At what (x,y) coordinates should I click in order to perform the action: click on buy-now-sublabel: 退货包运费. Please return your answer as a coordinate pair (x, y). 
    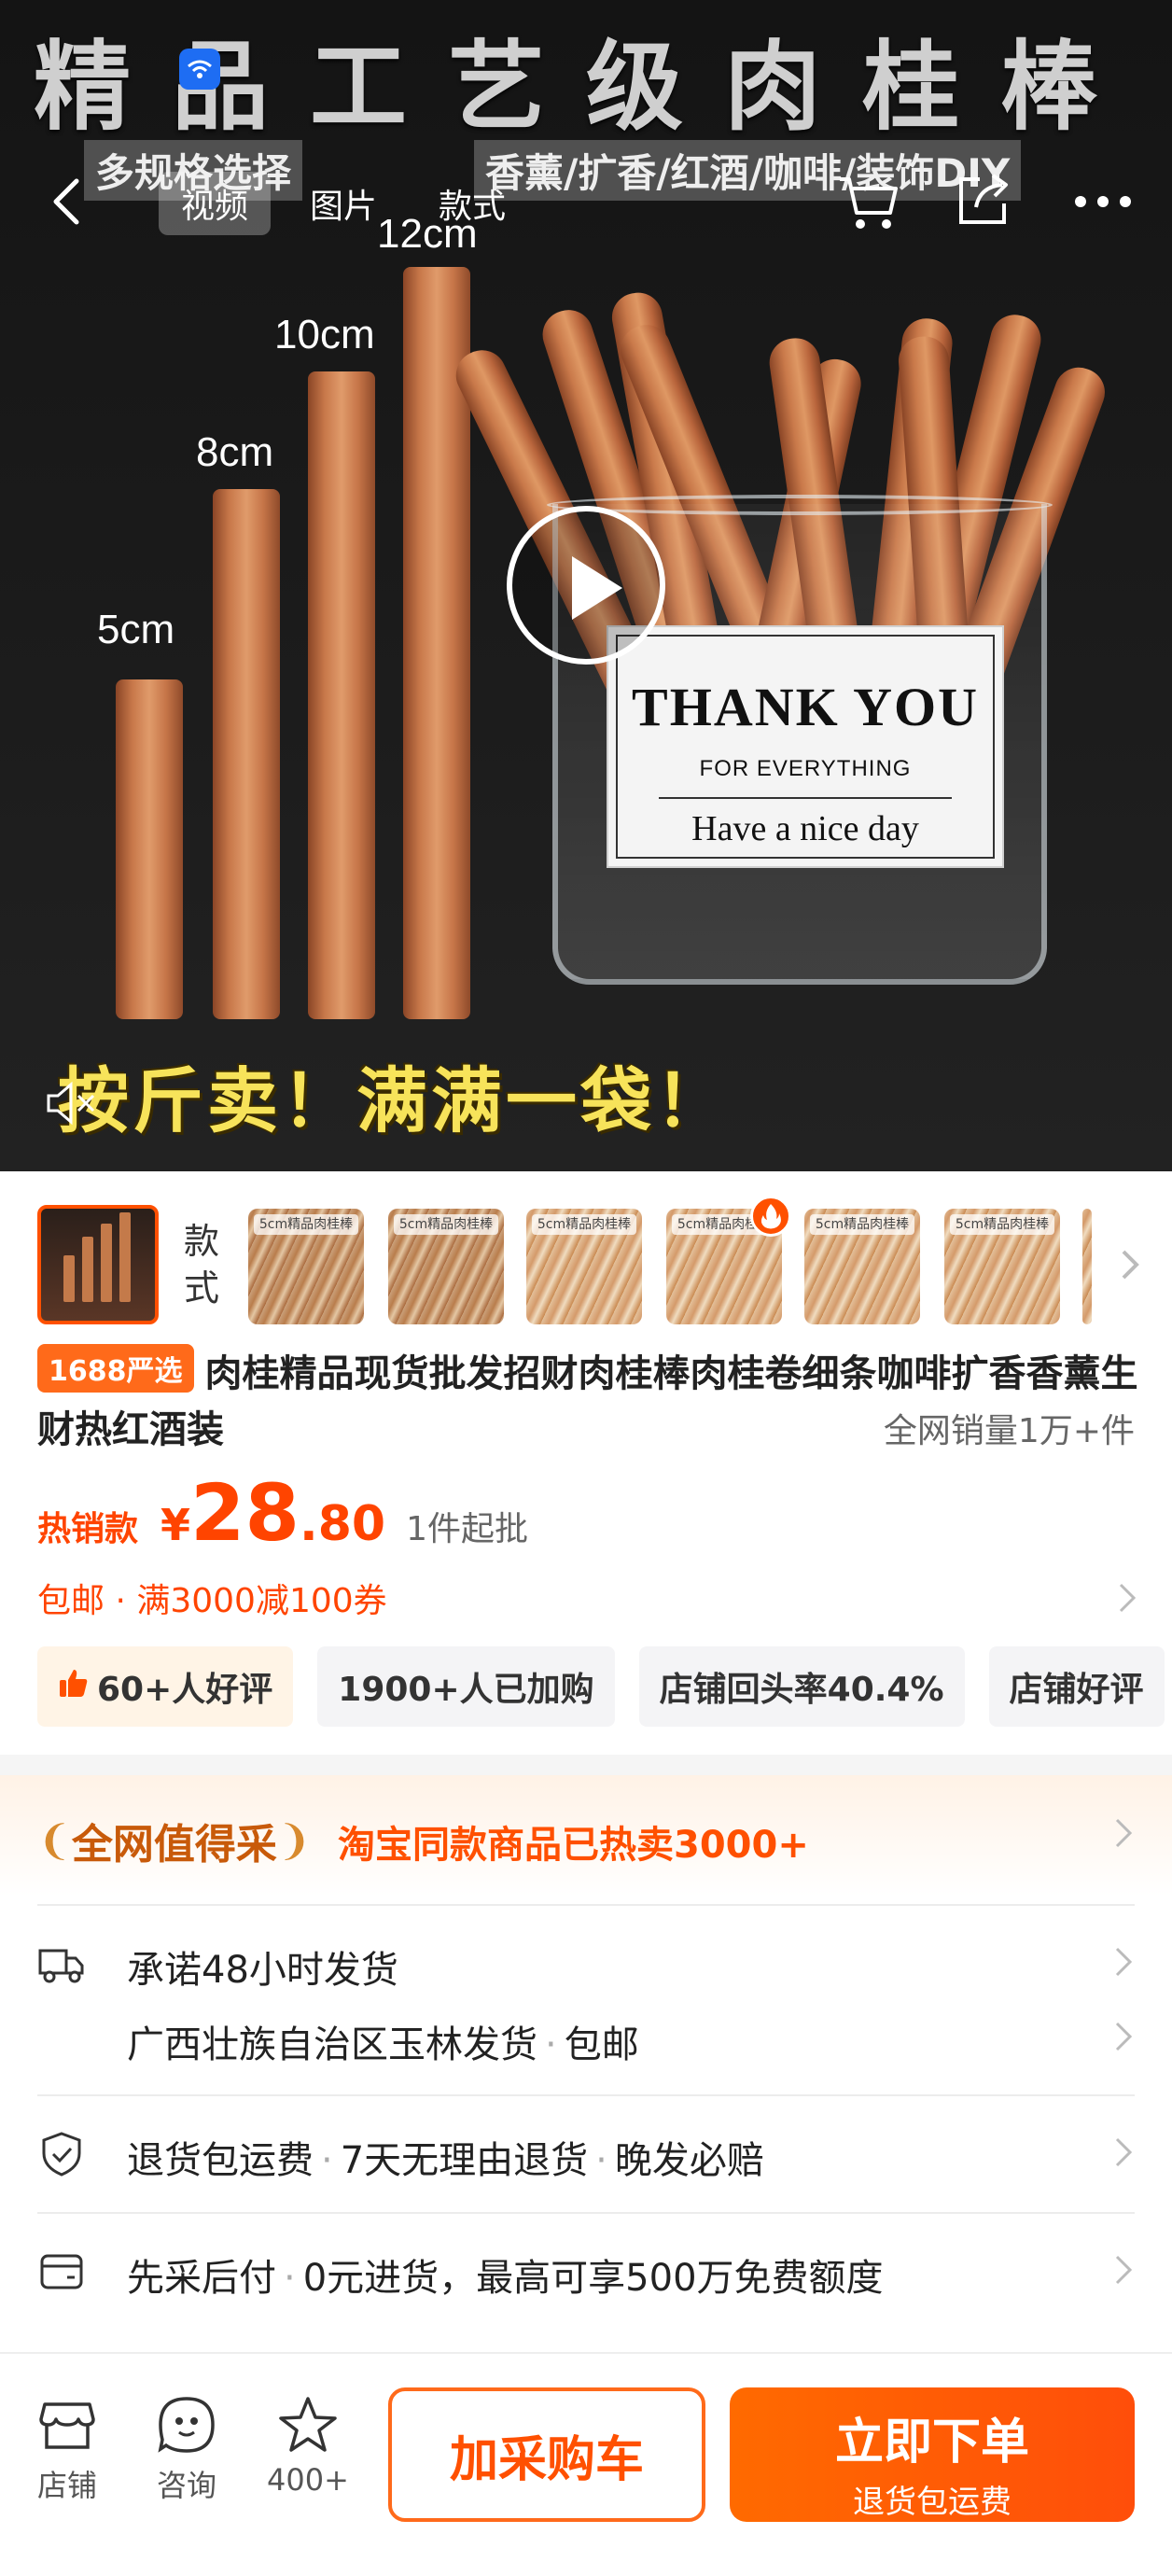
    Looking at the image, I should click on (932, 2502).